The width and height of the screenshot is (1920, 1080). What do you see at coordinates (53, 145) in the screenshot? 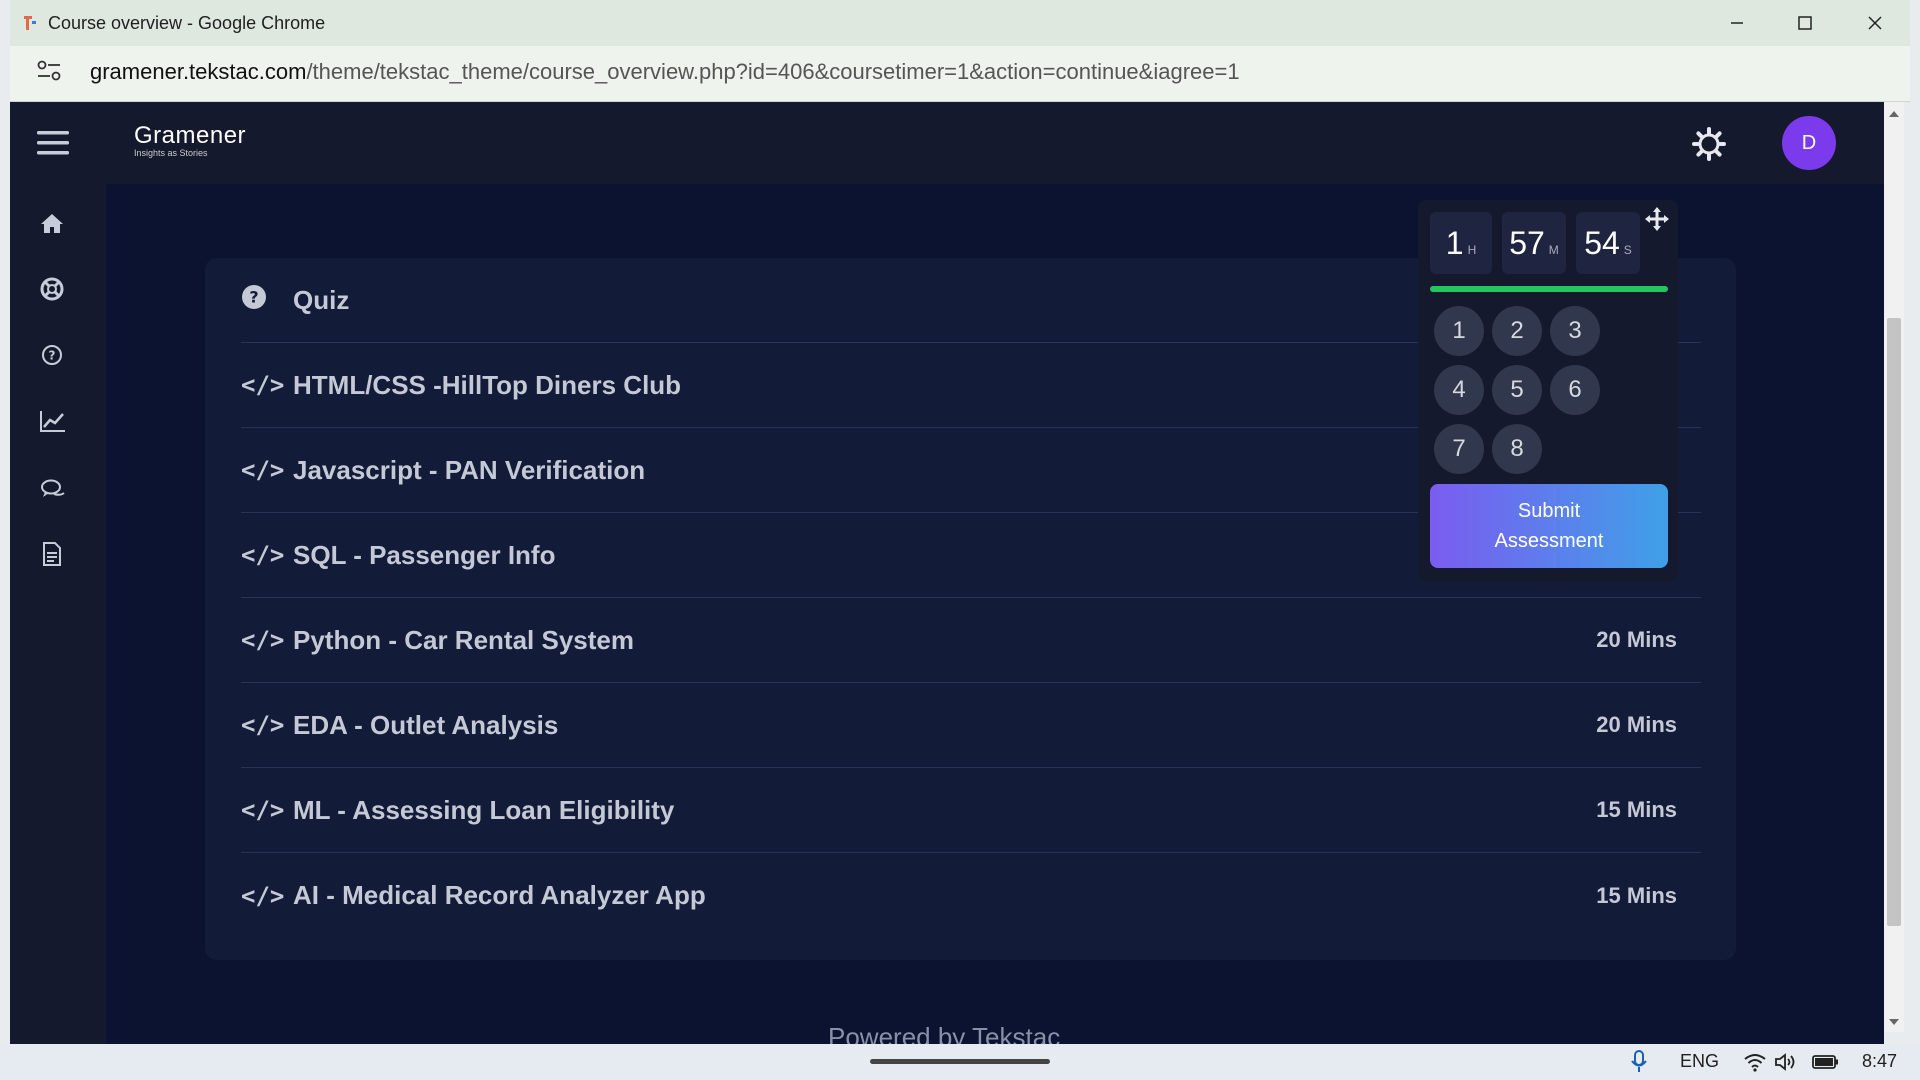
I see `hamburger-menu-button` at bounding box center [53, 145].